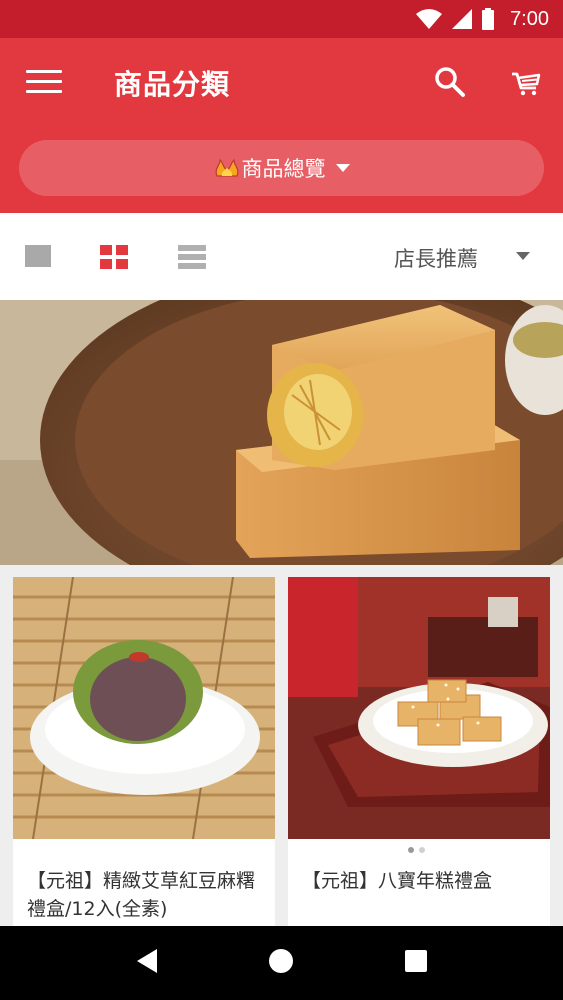  I want to click on recents-icon, so click(416, 961).